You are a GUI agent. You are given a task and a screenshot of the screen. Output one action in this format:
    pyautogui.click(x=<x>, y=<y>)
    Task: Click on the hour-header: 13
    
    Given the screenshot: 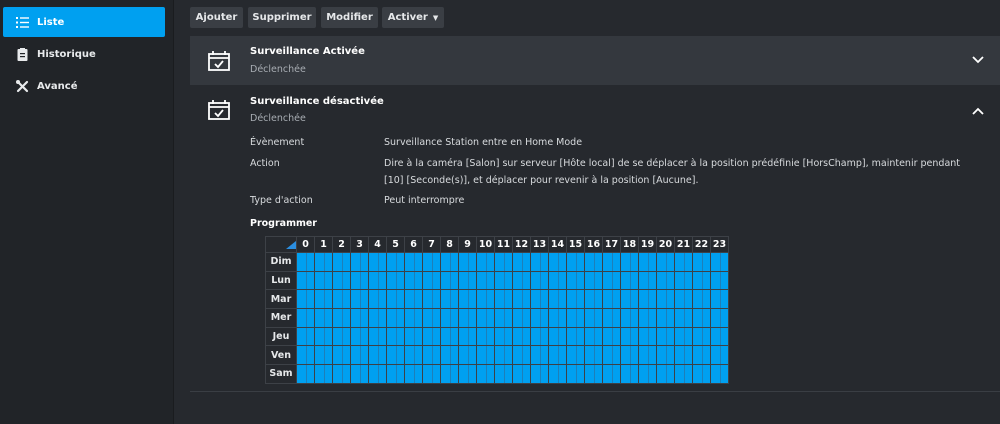 What is the action you would take?
    pyautogui.click(x=539, y=244)
    